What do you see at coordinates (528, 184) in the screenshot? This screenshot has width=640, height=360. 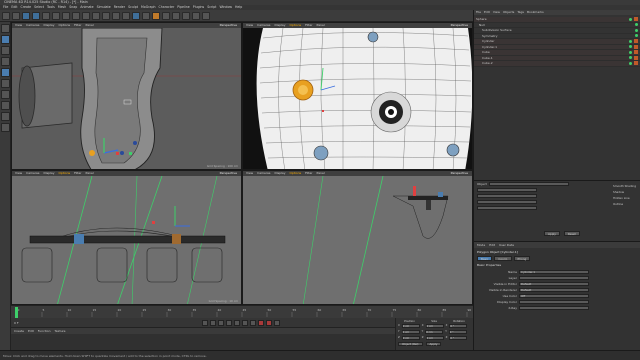 I see `object-type-field` at bounding box center [528, 184].